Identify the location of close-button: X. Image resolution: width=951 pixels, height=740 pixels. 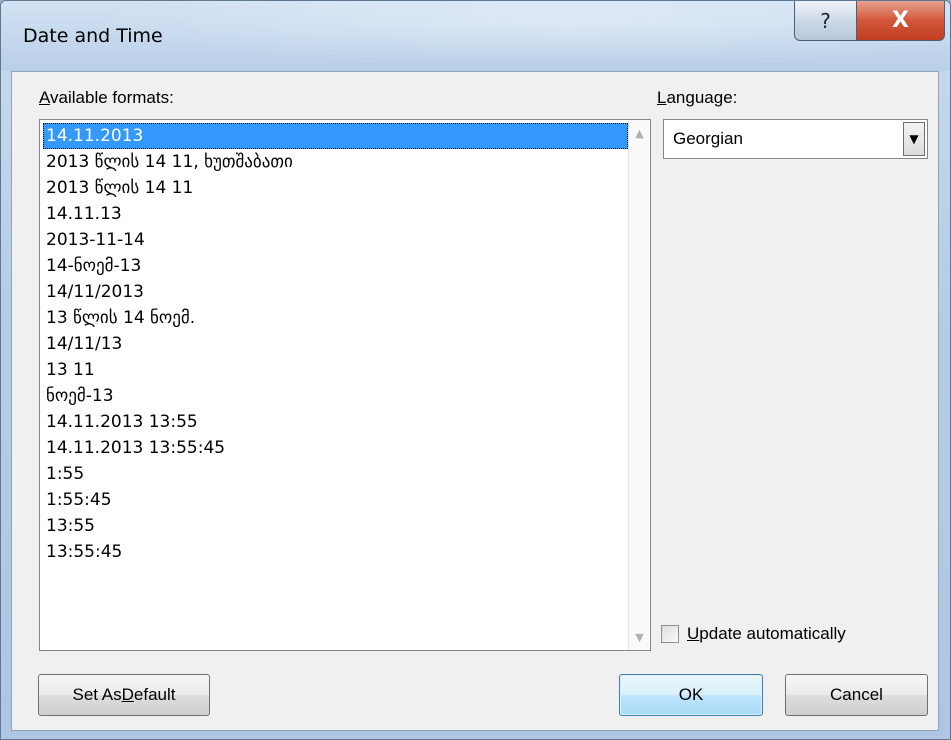
(900, 21).